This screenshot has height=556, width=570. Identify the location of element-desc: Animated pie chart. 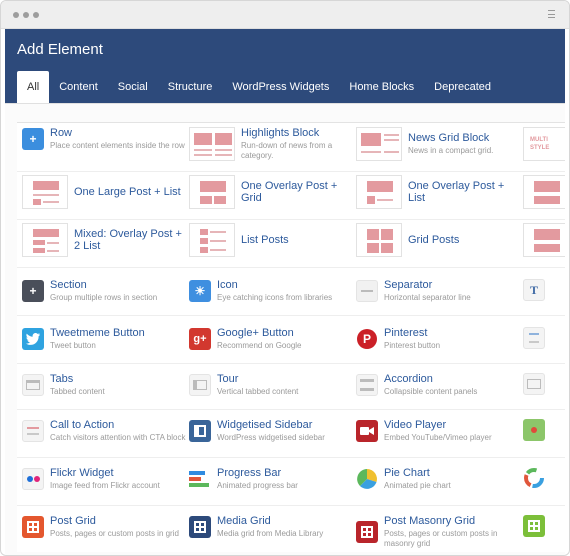
(417, 485).